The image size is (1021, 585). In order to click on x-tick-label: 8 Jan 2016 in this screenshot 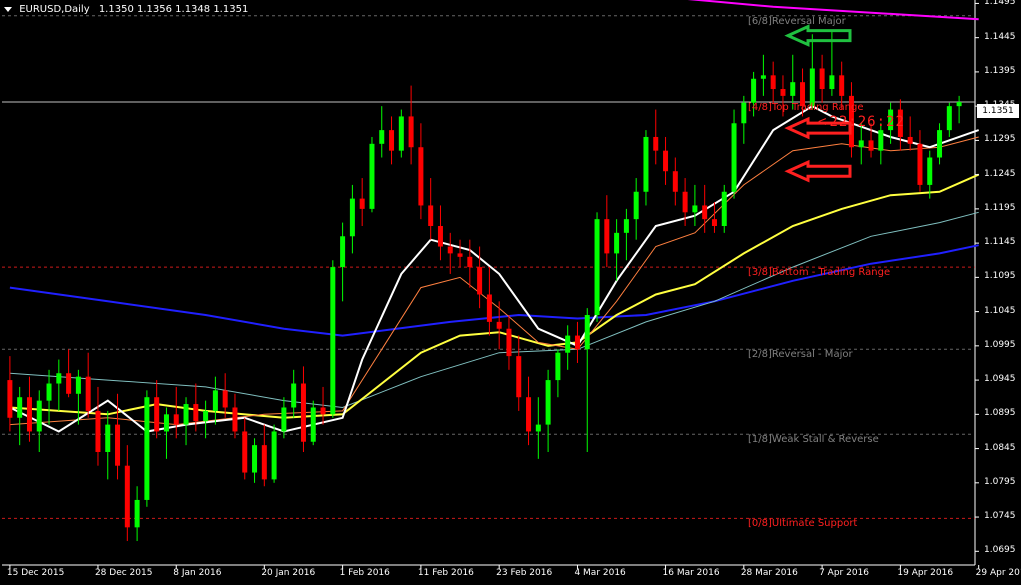, I will do `click(197, 573)`.